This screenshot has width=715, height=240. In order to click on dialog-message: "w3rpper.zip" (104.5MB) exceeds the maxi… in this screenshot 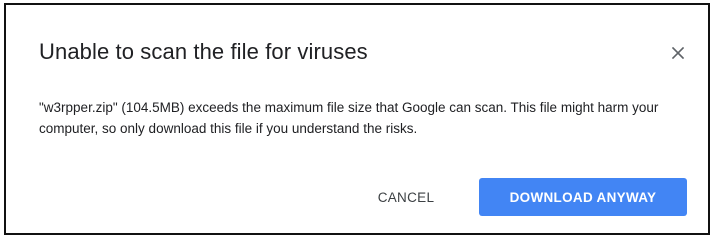, I will do `click(349, 118)`.